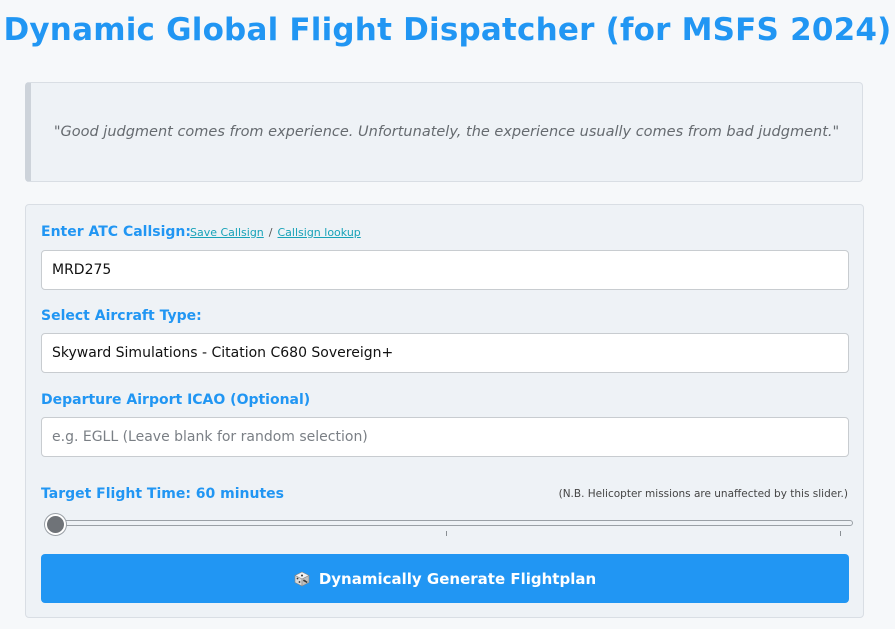  Describe the element at coordinates (55, 524) in the screenshot. I see `flight-time-slider-thumb` at that location.